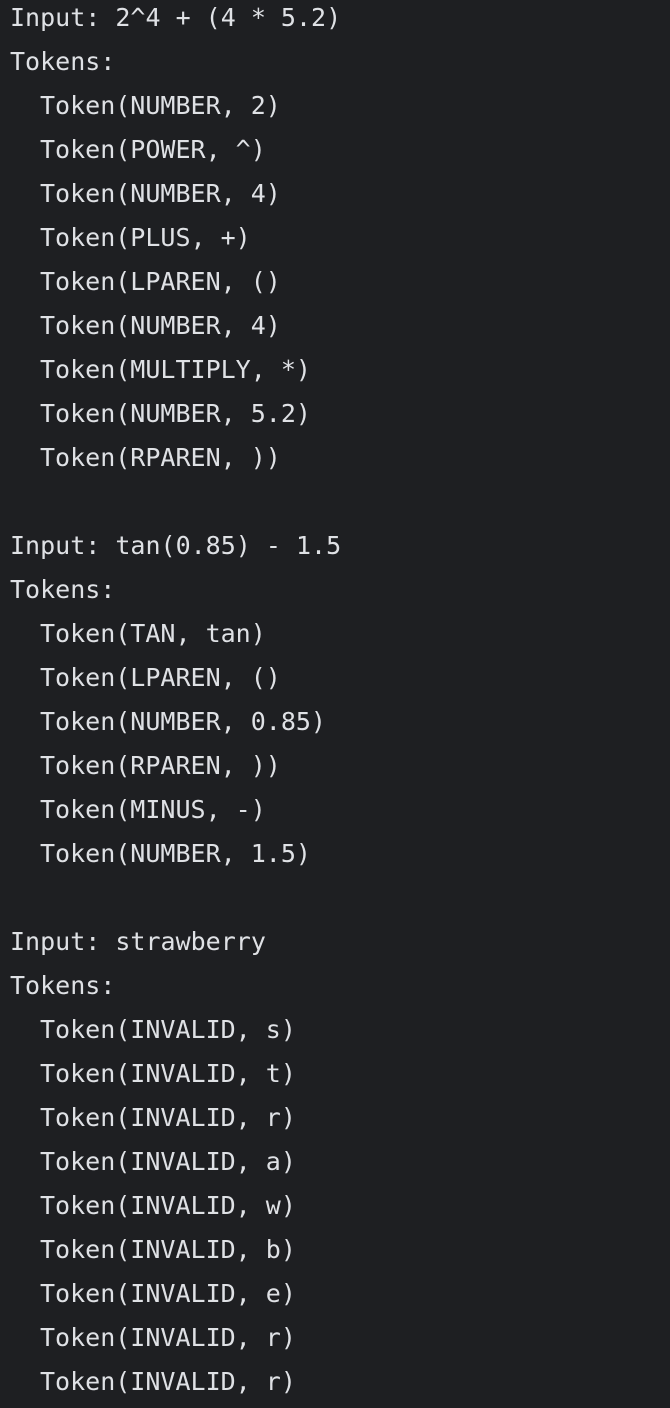 The width and height of the screenshot is (670, 1408). I want to click on token-line: Token(INVALID, e), so click(168, 1293).